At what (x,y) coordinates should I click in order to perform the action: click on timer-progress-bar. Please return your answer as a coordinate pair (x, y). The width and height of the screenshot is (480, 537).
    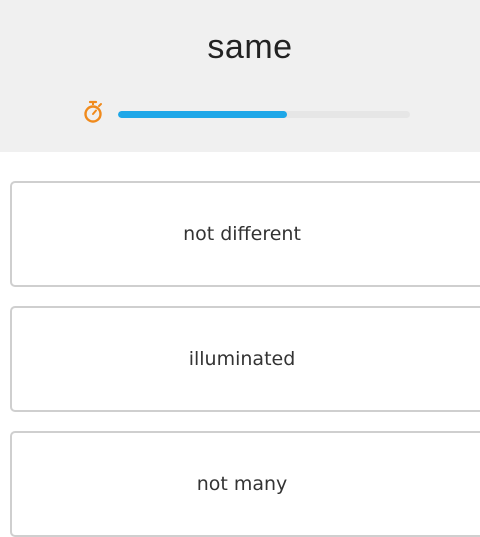
    Looking at the image, I should click on (264, 114).